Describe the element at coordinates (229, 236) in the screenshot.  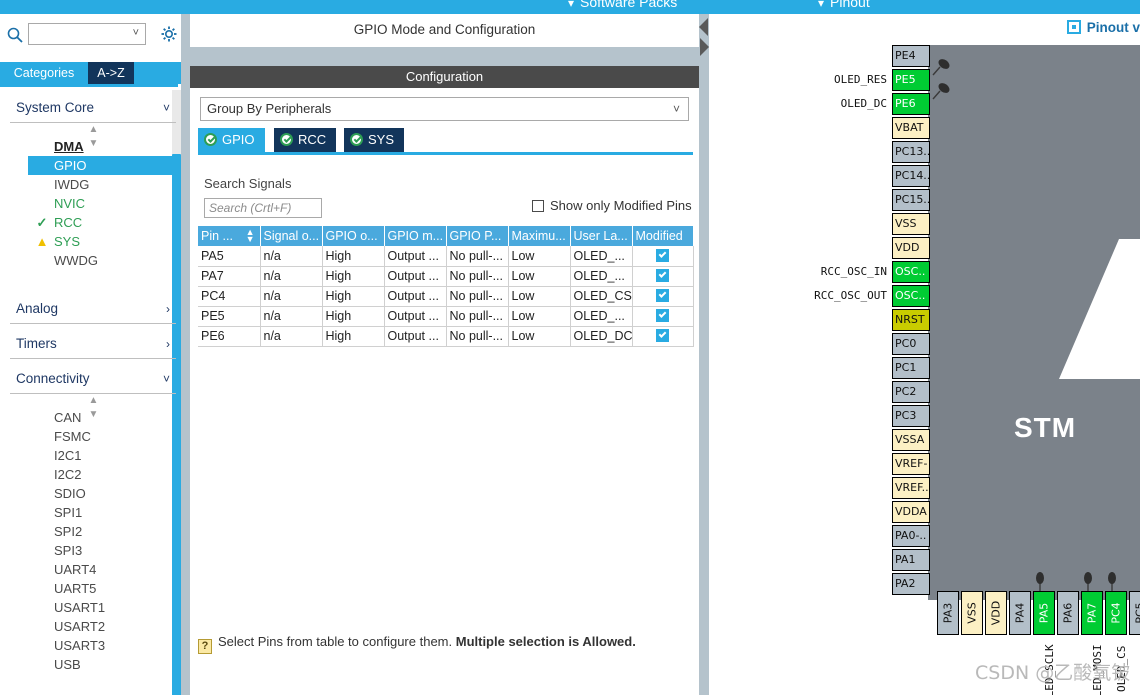
I see `col-header-pin: Pin ... ▲ ▼` at that location.